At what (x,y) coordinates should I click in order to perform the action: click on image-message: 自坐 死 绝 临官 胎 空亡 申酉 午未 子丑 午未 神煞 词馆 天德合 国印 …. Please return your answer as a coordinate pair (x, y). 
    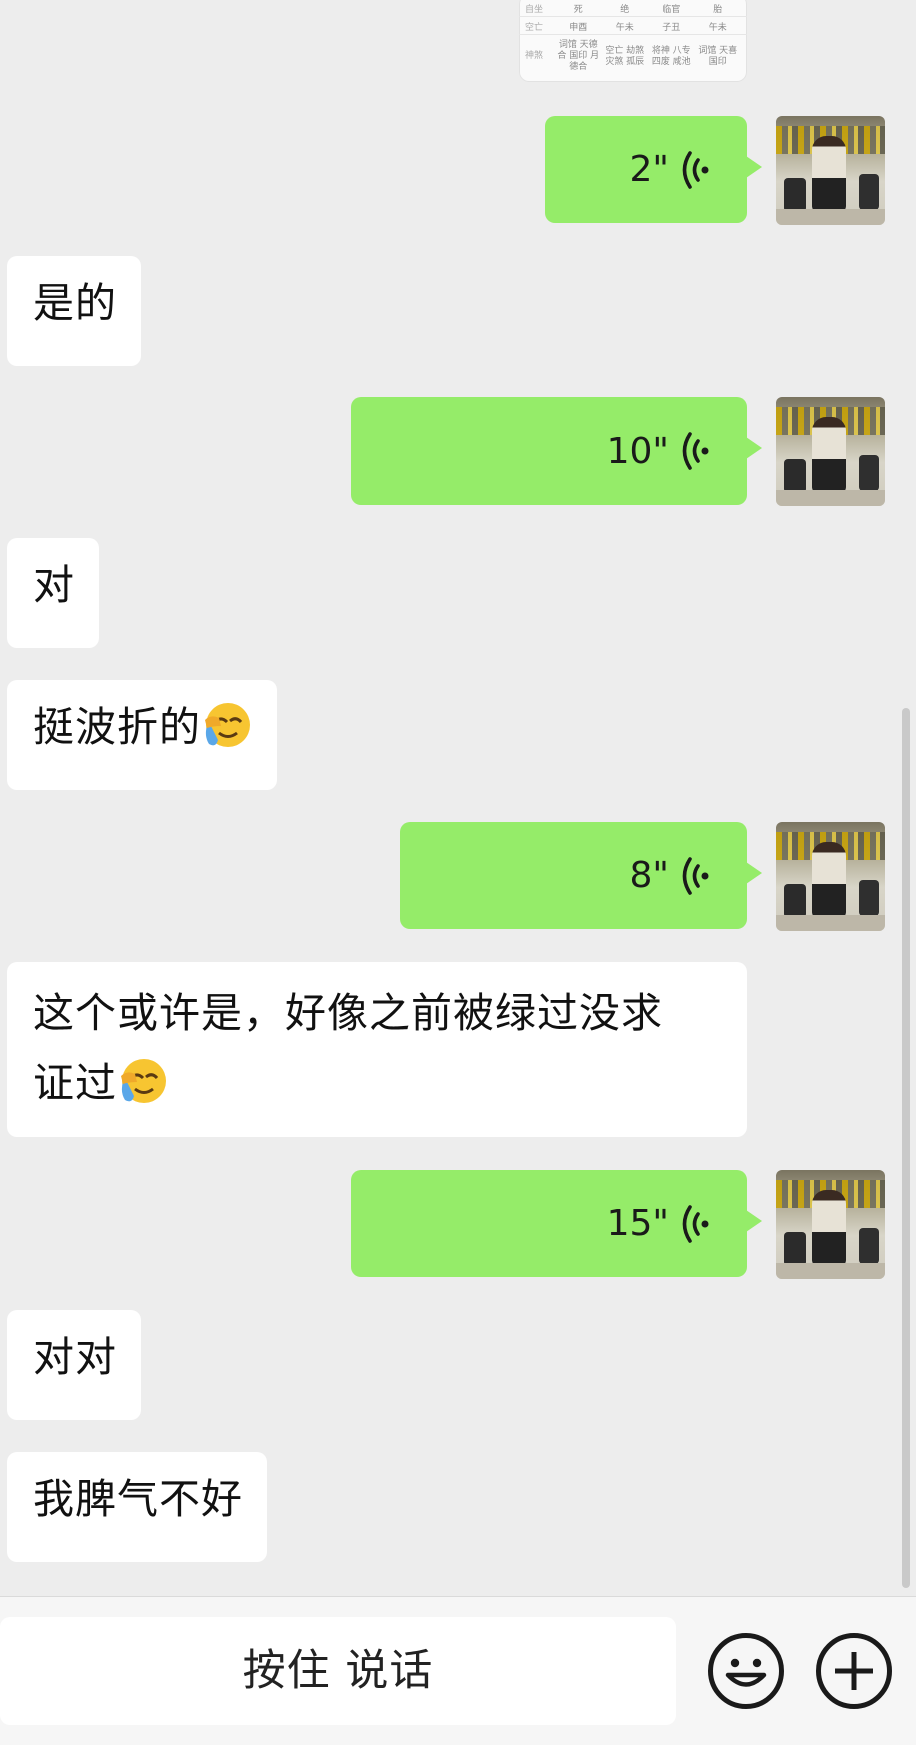
    Looking at the image, I should click on (633, 41).